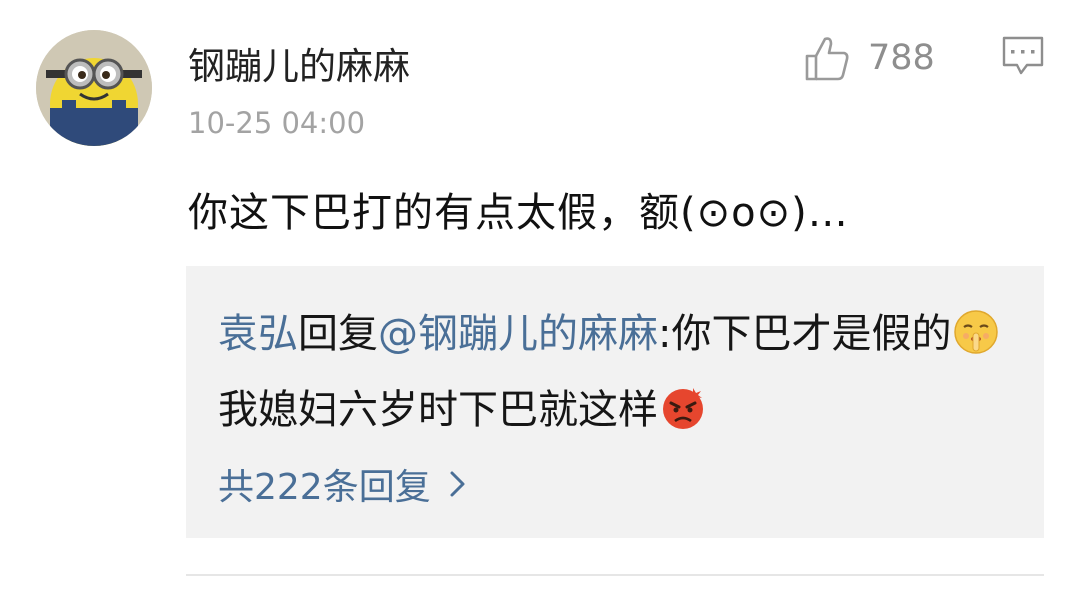 The width and height of the screenshot is (1080, 592). Describe the element at coordinates (438, 410) in the screenshot. I see `reply-text-part2: 我媳妇六岁时下巴就这样` at that location.